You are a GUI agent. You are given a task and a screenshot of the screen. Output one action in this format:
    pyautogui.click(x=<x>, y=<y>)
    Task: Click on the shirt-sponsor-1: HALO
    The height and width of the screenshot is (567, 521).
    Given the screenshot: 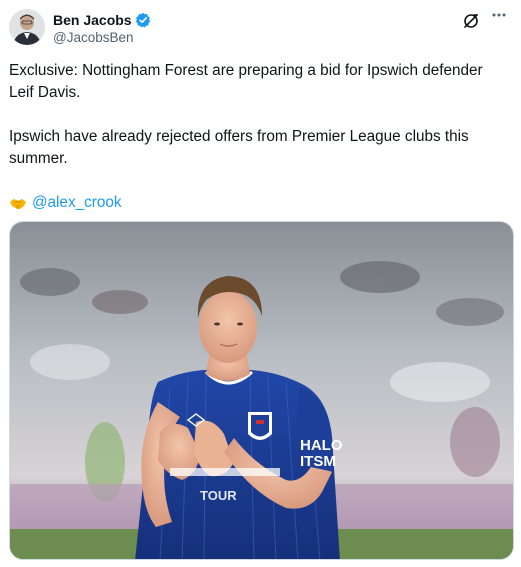 What is the action you would take?
    pyautogui.click(x=321, y=445)
    